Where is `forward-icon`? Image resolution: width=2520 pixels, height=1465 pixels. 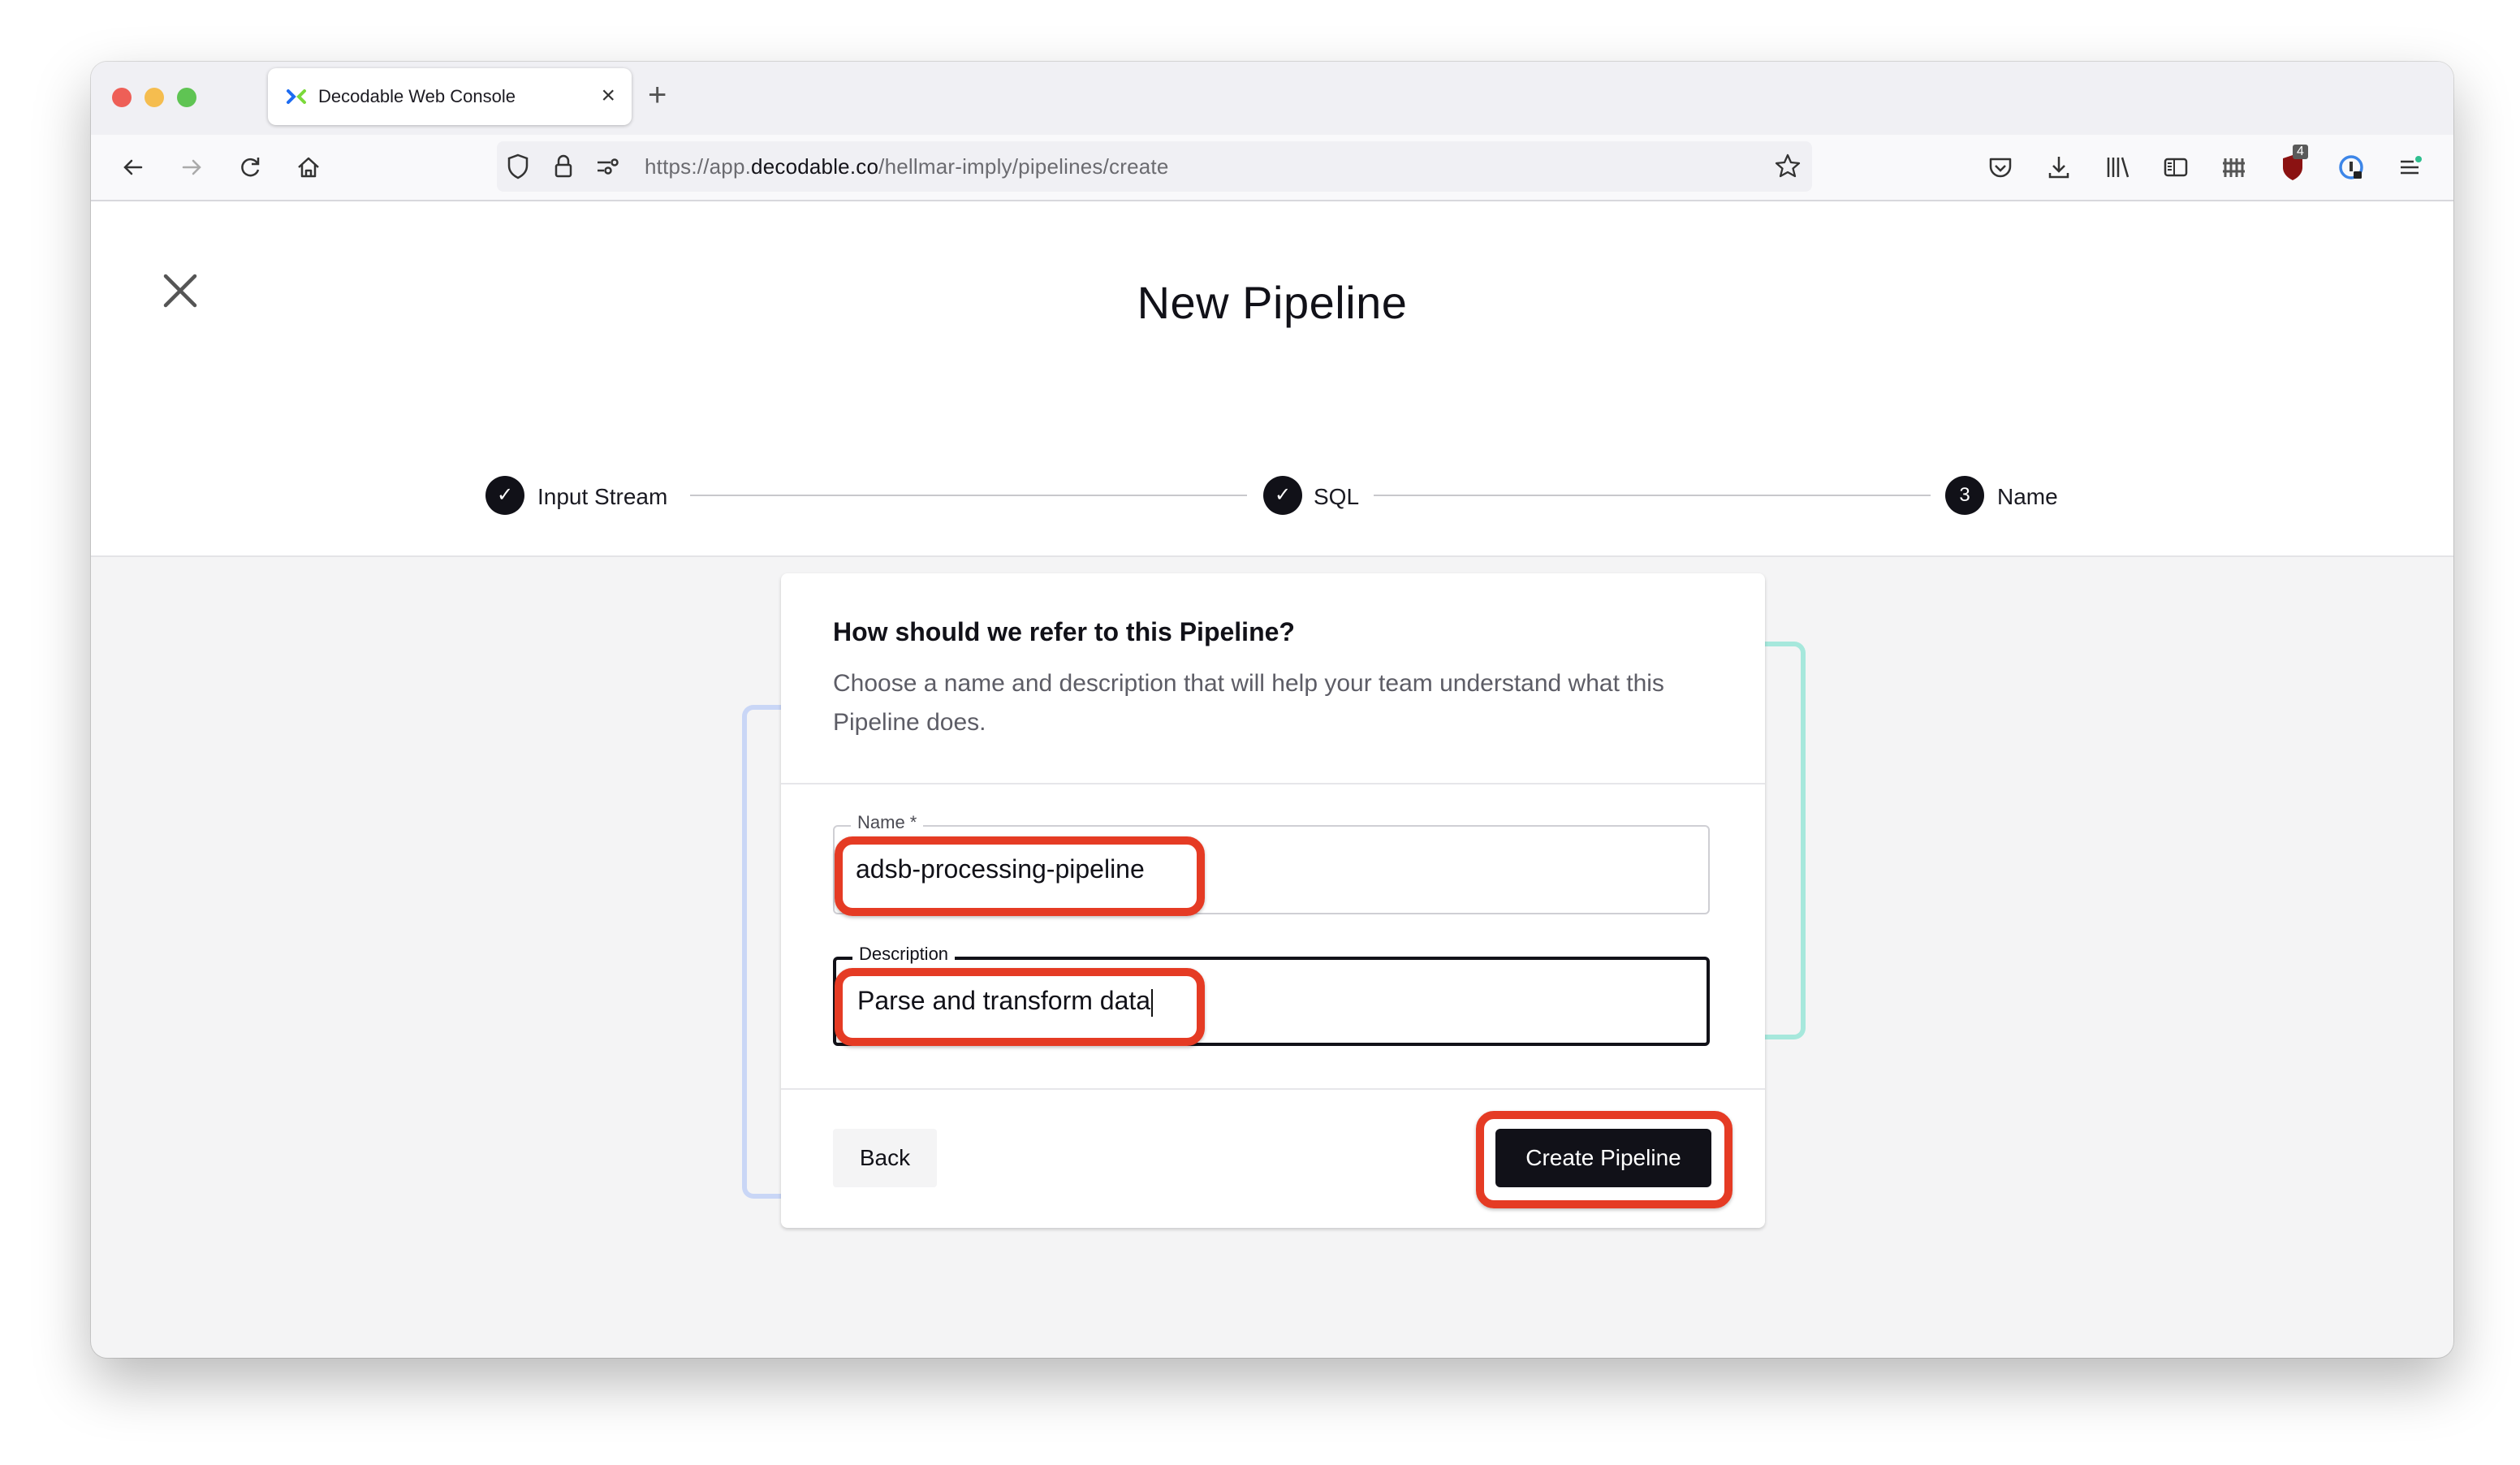
forward-icon is located at coordinates (192, 167).